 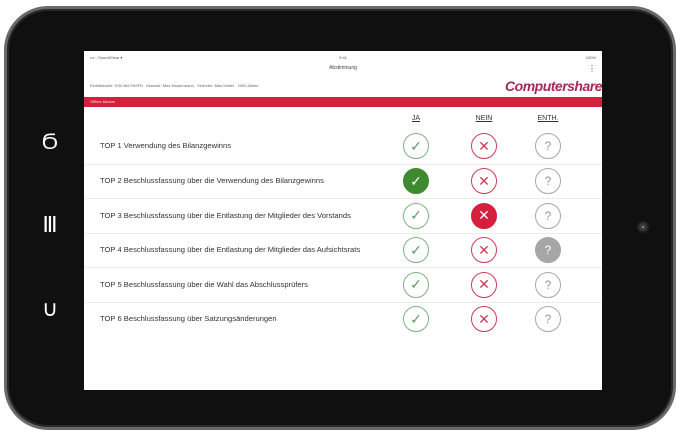 I want to click on menu-icon: ⋮, so click(x=592, y=68).